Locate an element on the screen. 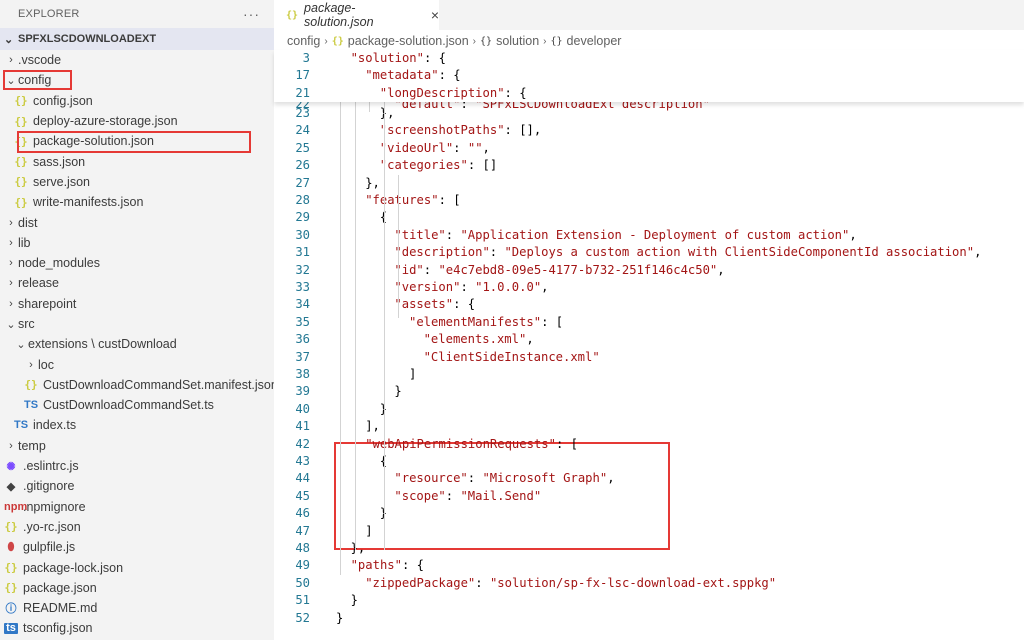 The image size is (1024, 640). breadcrumb-item-solution: solution is located at coordinates (517, 41).